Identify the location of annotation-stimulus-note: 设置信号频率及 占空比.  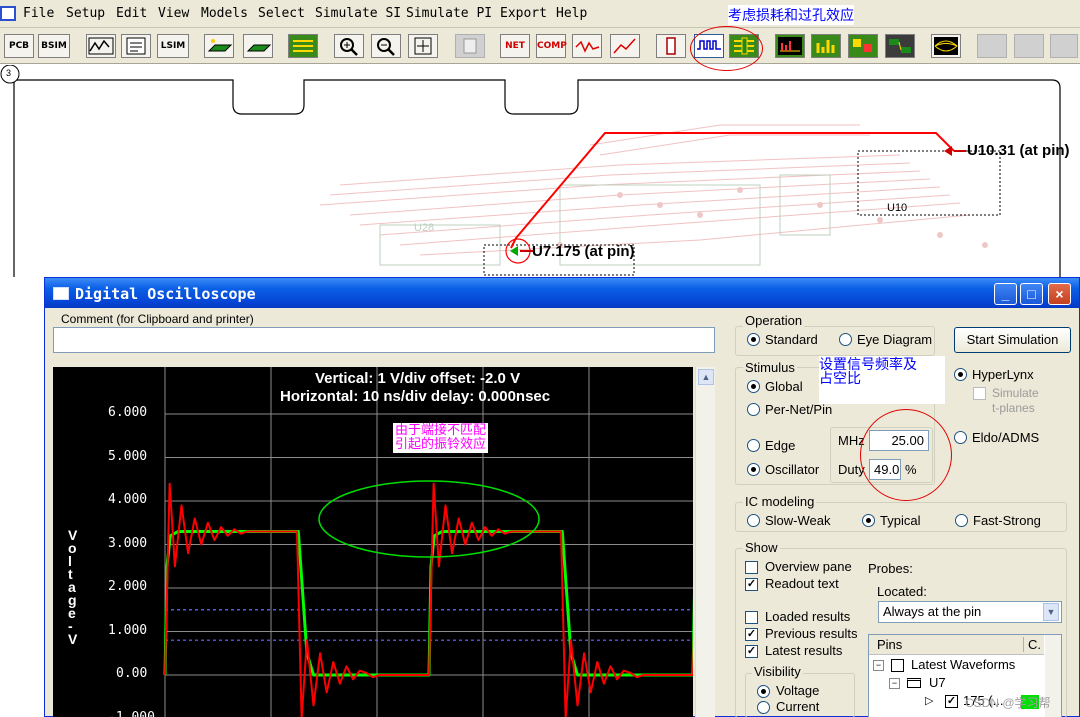
(882, 380).